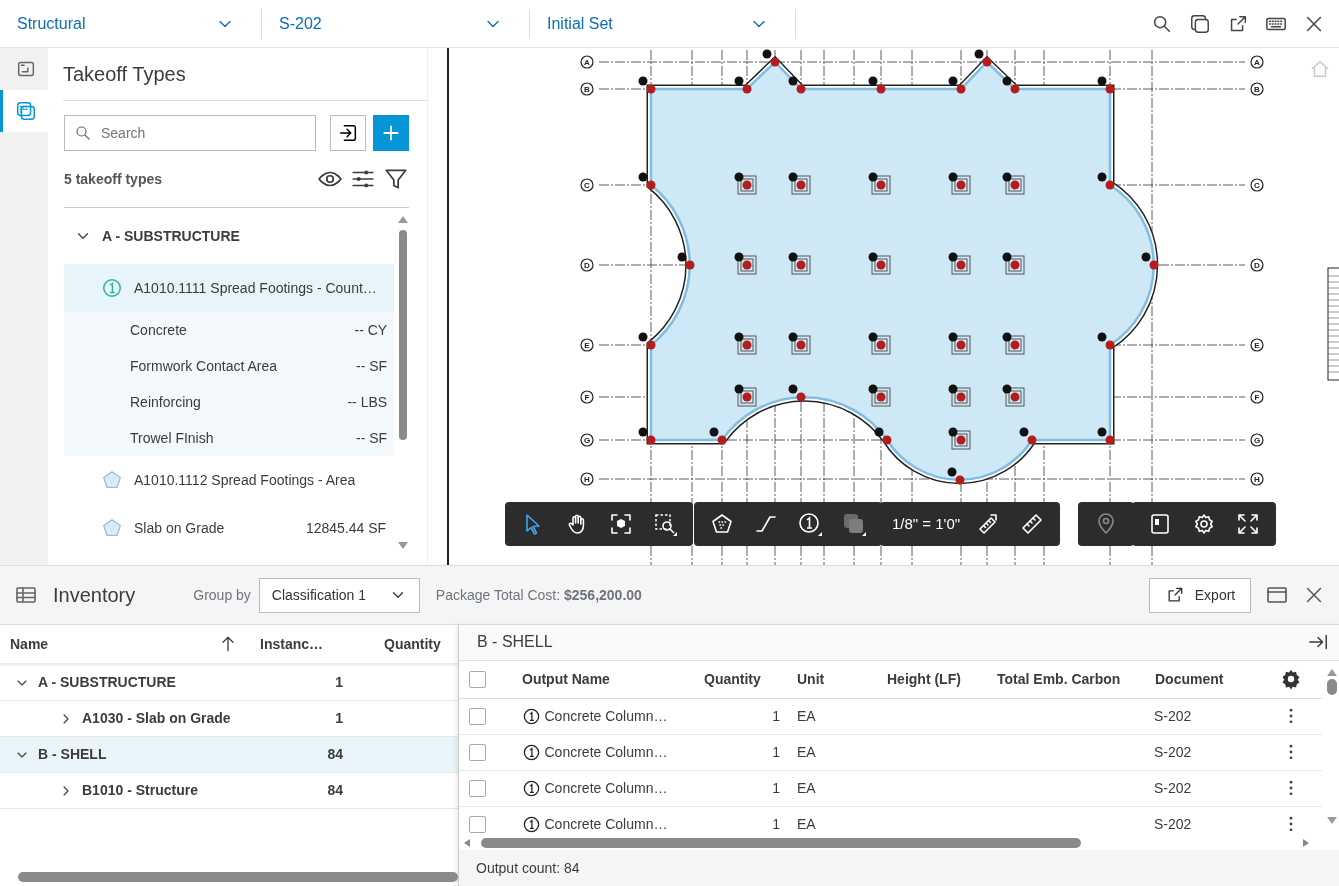 Image resolution: width=1339 pixels, height=886 pixels. Describe the element at coordinates (131, 23) in the screenshot. I see `view-dropdown: Structural` at that location.